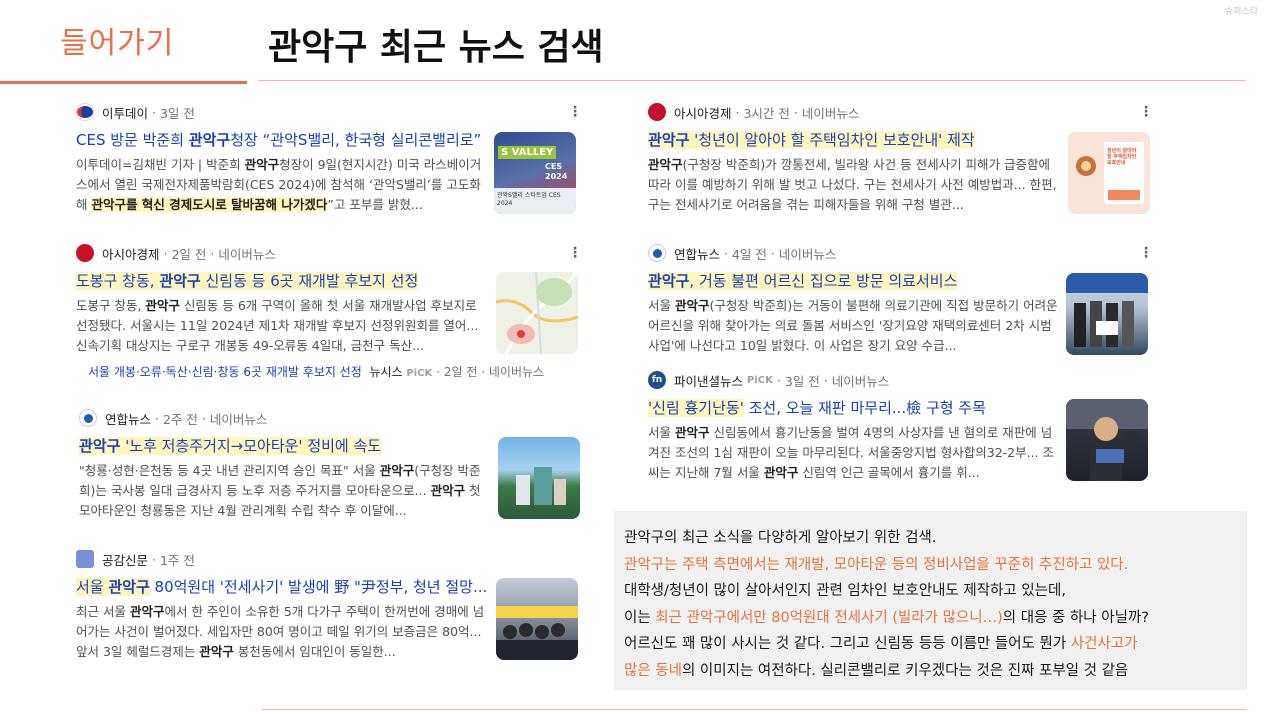  What do you see at coordinates (900, 112) in the screenshot?
I see `card-meta: 아시아경제 · 3시간 전 · 네이버뉴스` at bounding box center [900, 112].